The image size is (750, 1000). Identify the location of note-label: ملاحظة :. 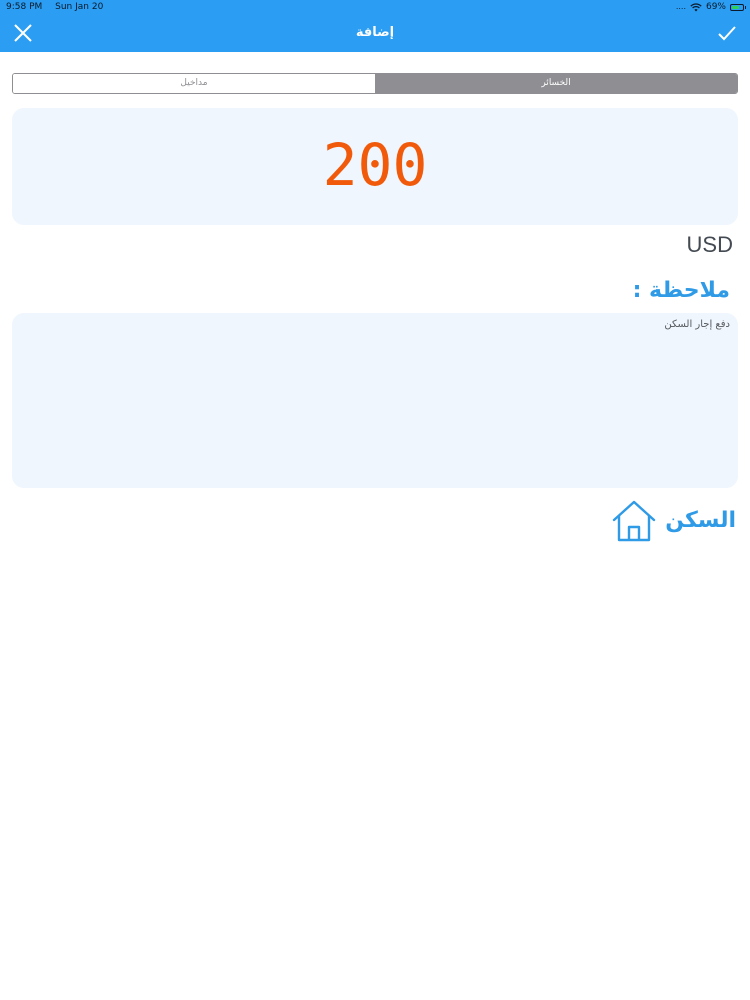
(681, 290).